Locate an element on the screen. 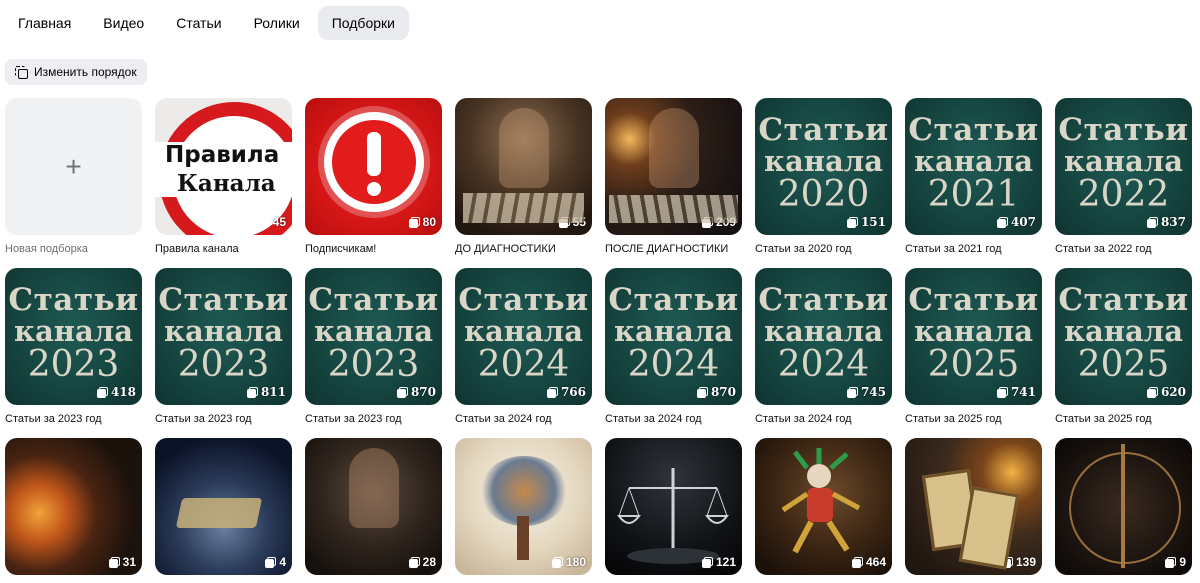  collection-cover: Статьи канала 2020 151 is located at coordinates (823, 166).